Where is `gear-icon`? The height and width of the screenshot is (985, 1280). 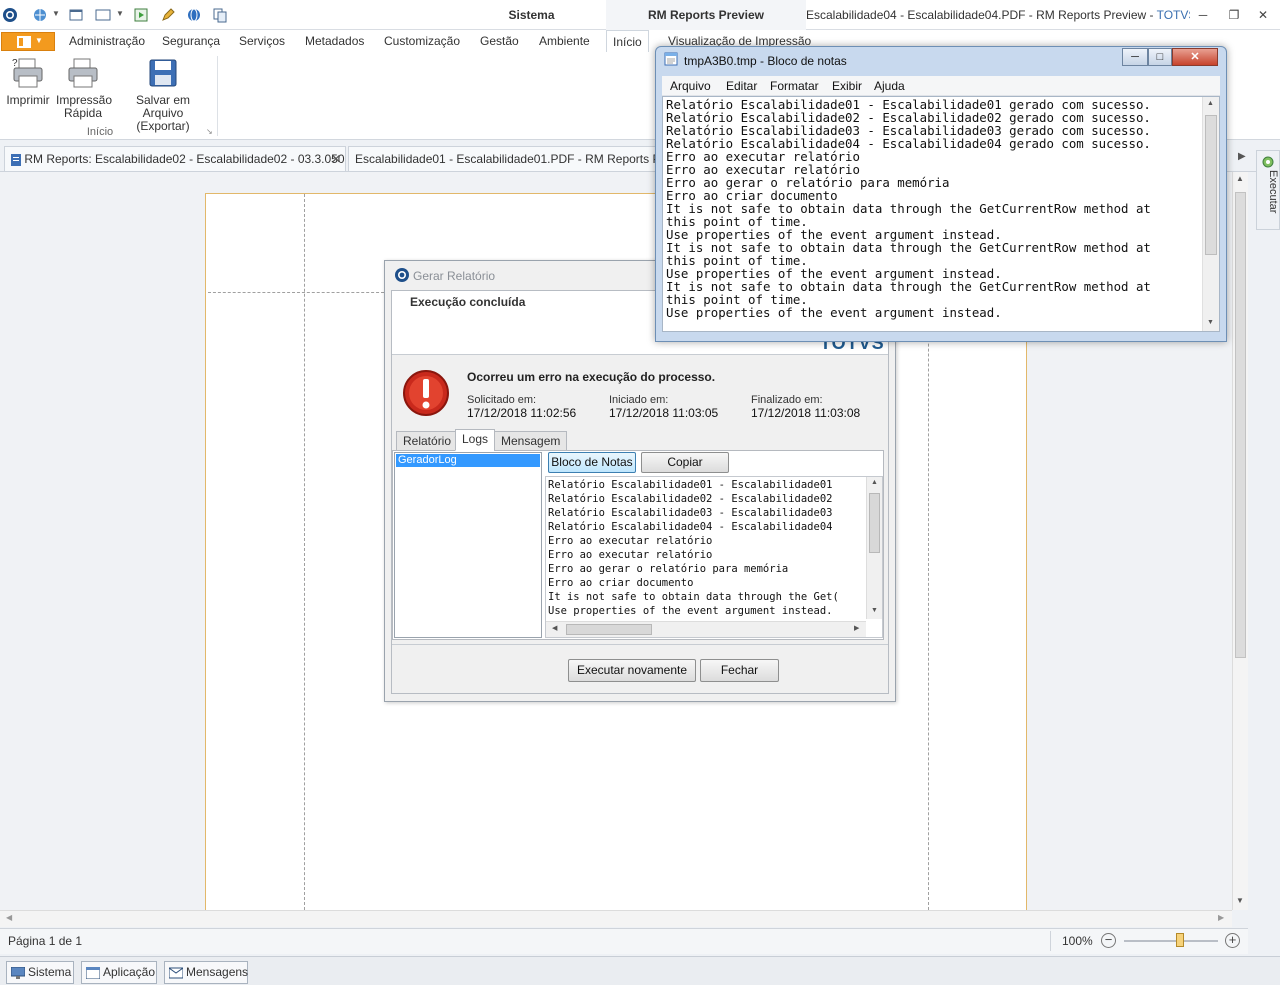
gear-icon is located at coordinates (1268, 162).